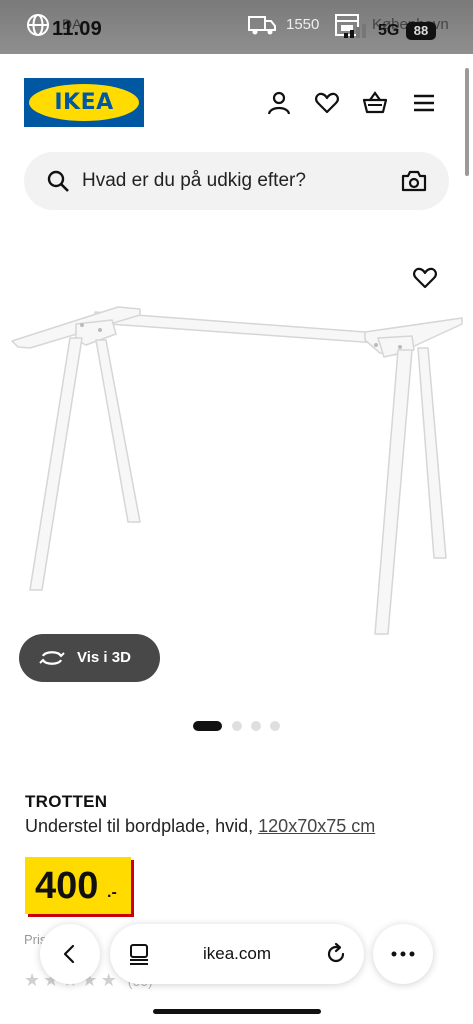 The width and height of the screenshot is (473, 1024). Describe the element at coordinates (207, 726) in the screenshot. I see `gallery-dot-active` at that location.